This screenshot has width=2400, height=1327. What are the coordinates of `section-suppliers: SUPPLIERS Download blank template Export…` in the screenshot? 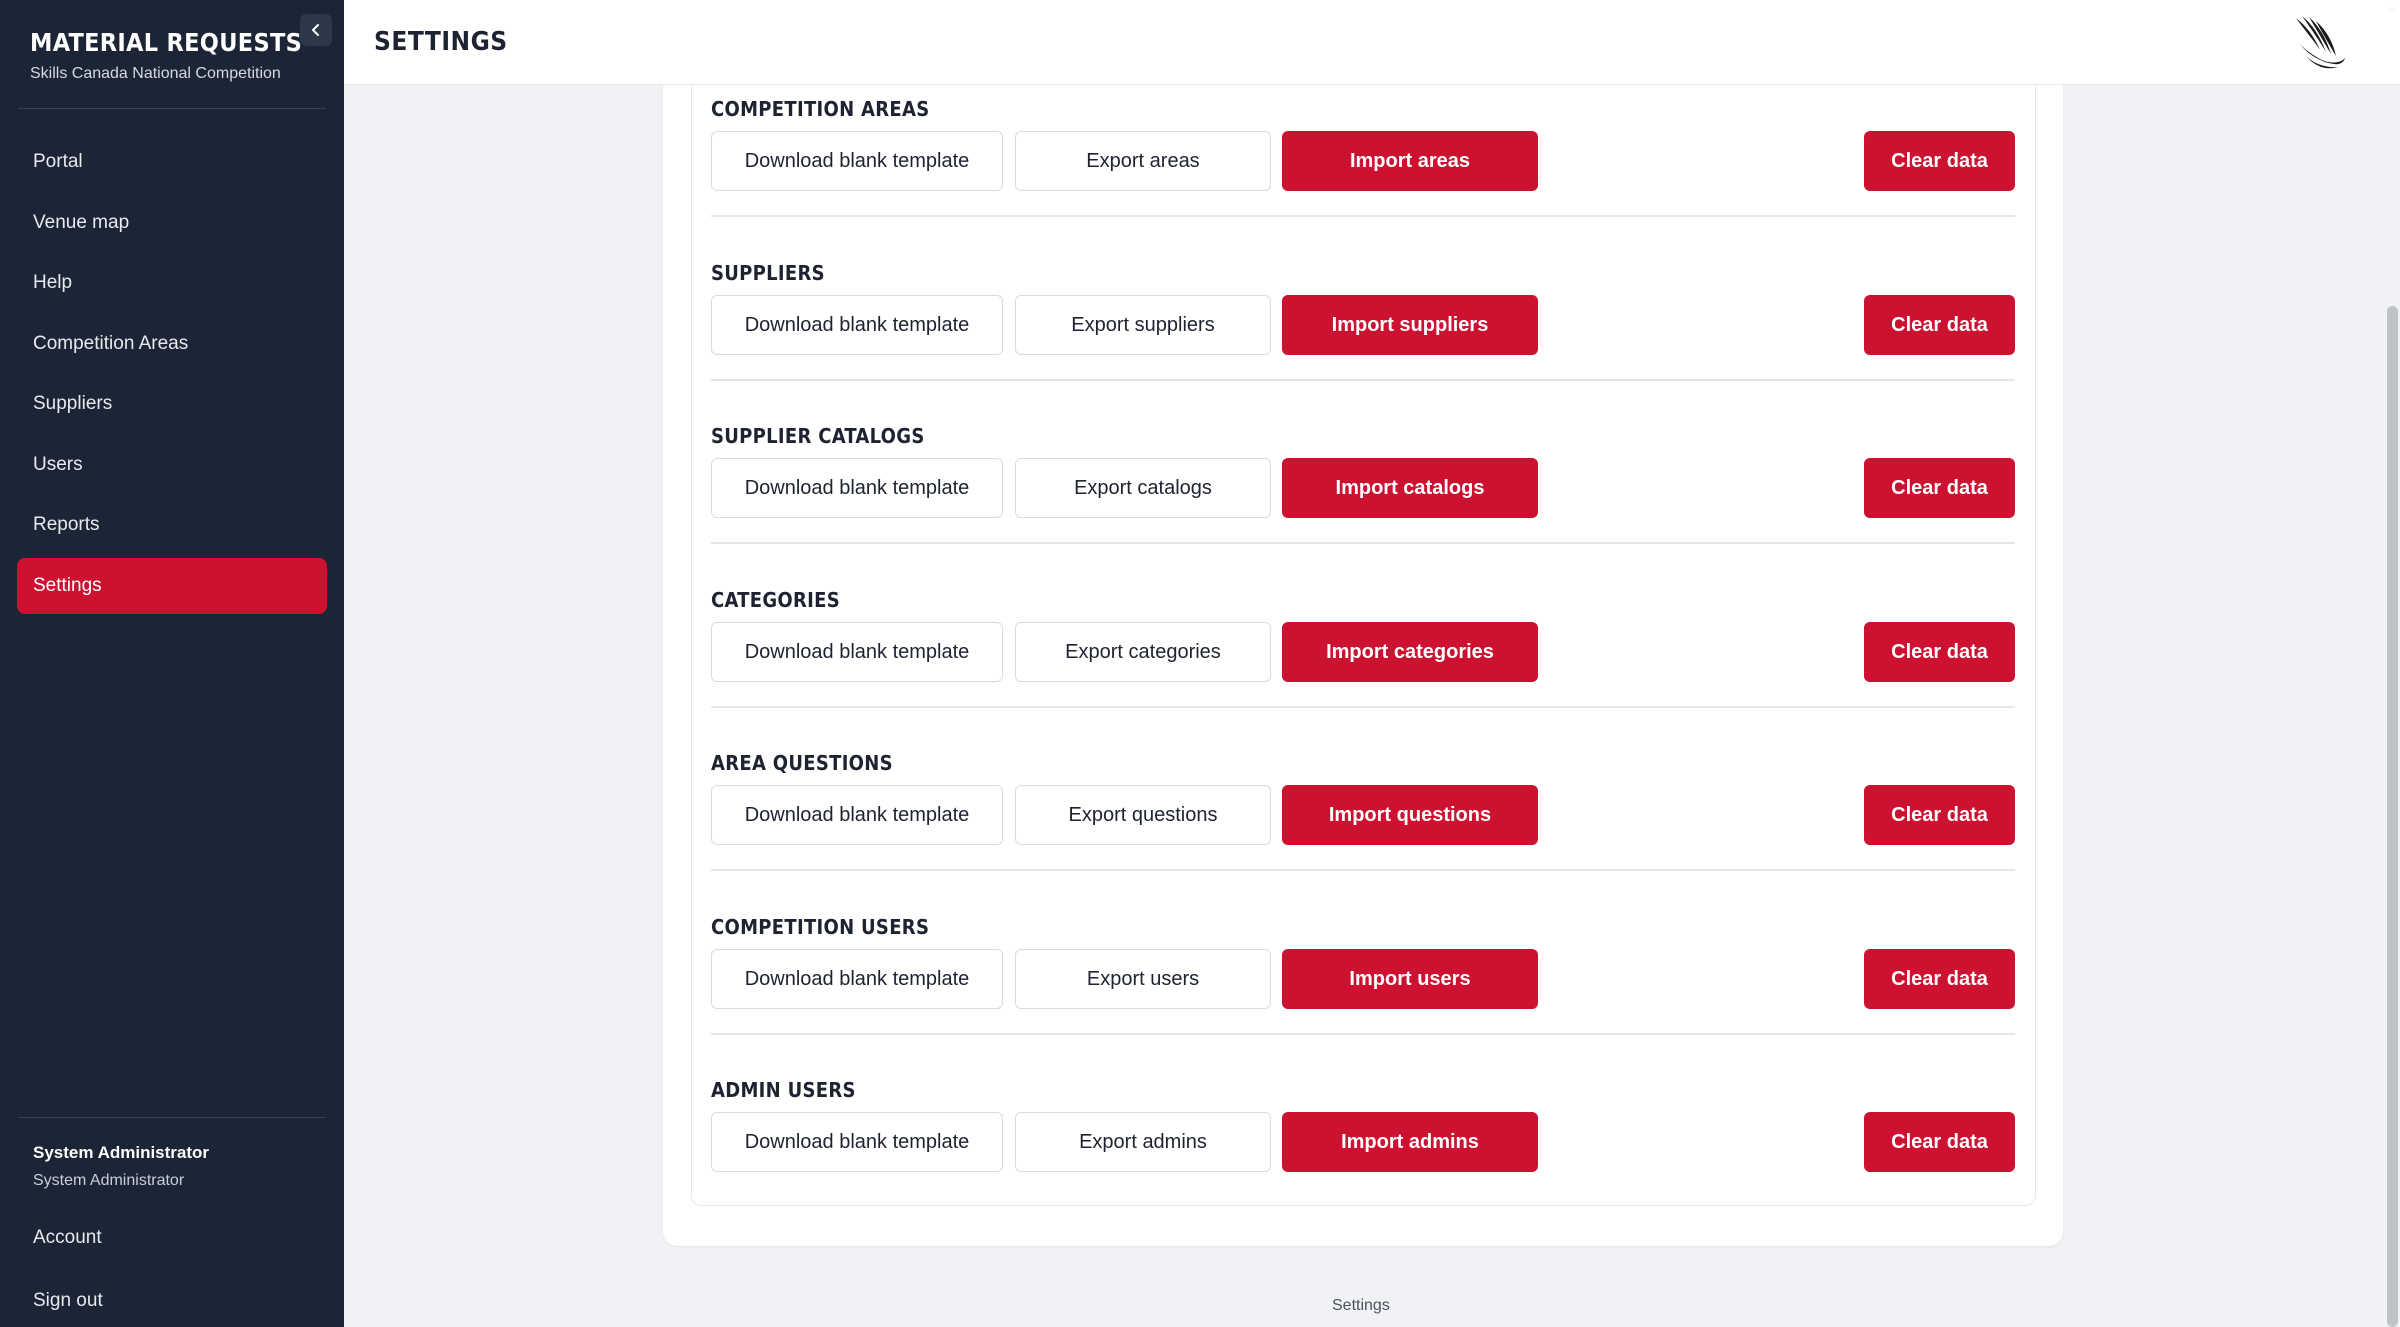 It's located at (1363, 343).